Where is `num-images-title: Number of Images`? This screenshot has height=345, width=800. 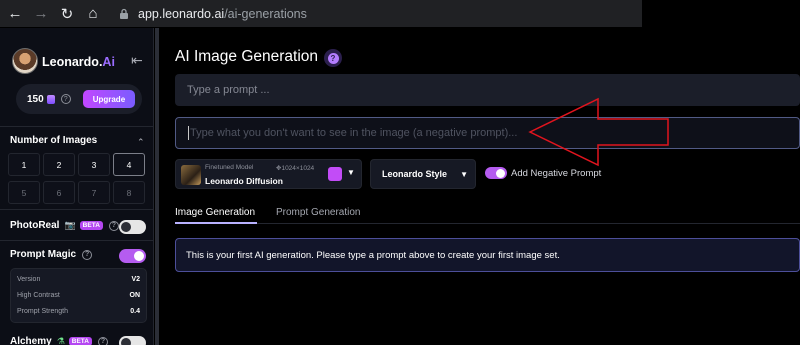
num-images-title: Number of Images is located at coordinates (54, 140).